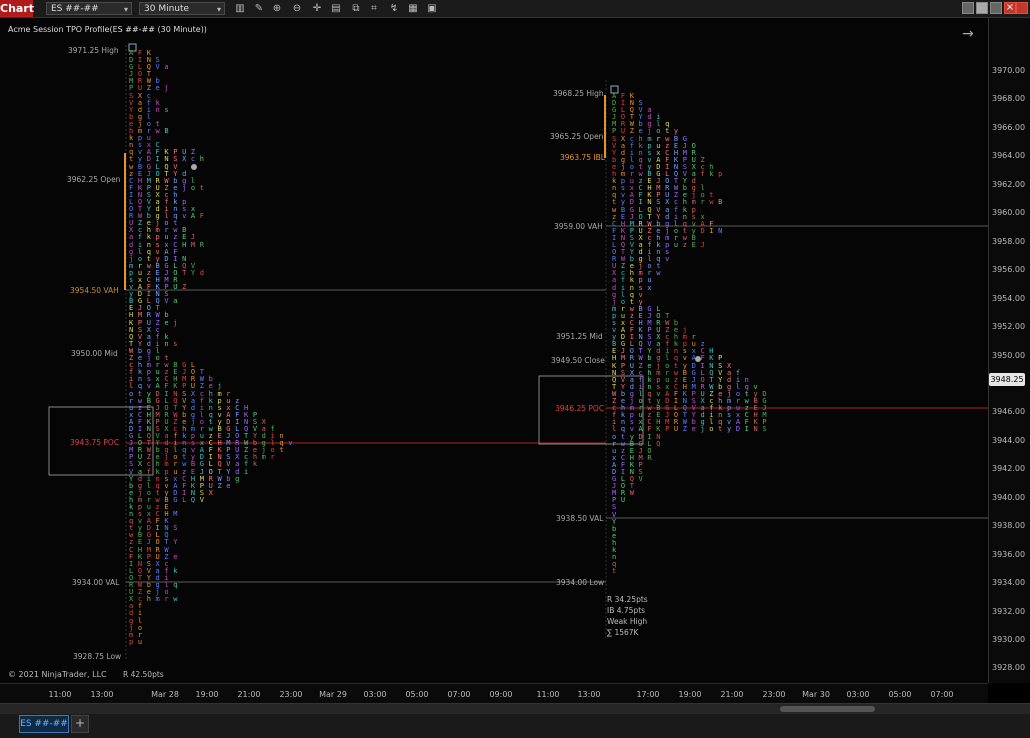 Image resolution: width=1030 pixels, height=738 pixels. I want to click on vah-label: 3959.00 VAH, so click(578, 226).